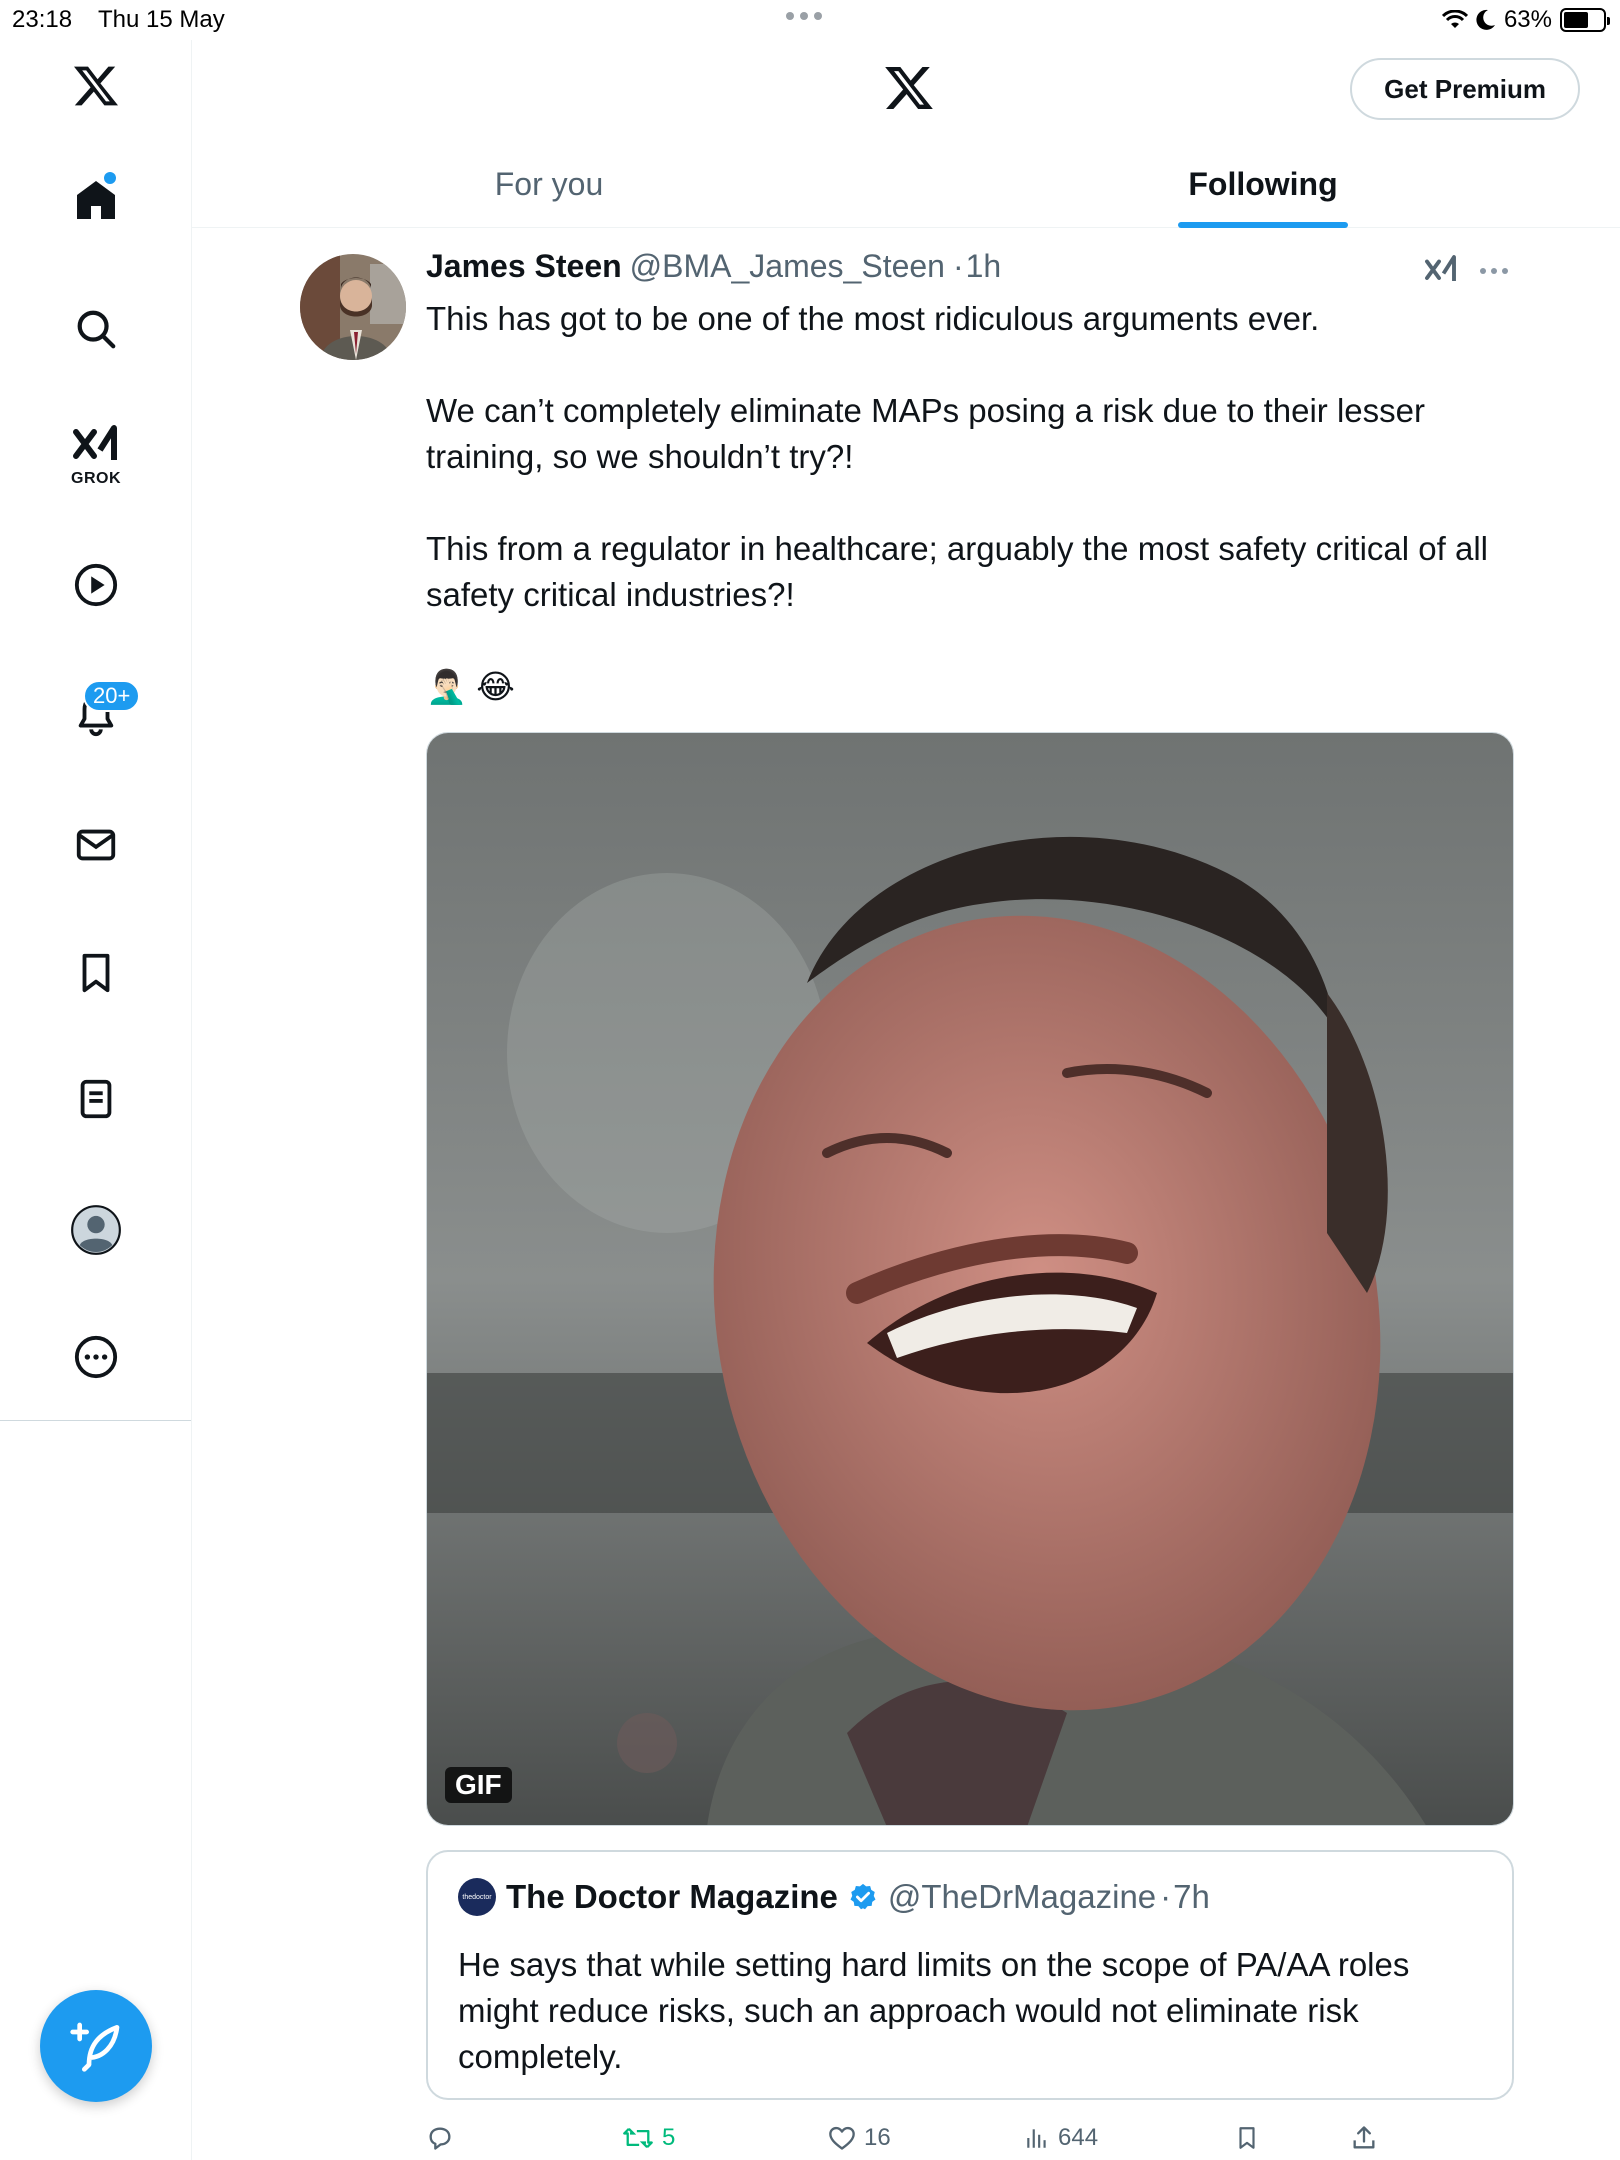  Describe the element at coordinates (1485, 19) in the screenshot. I see `moon-icon` at that location.